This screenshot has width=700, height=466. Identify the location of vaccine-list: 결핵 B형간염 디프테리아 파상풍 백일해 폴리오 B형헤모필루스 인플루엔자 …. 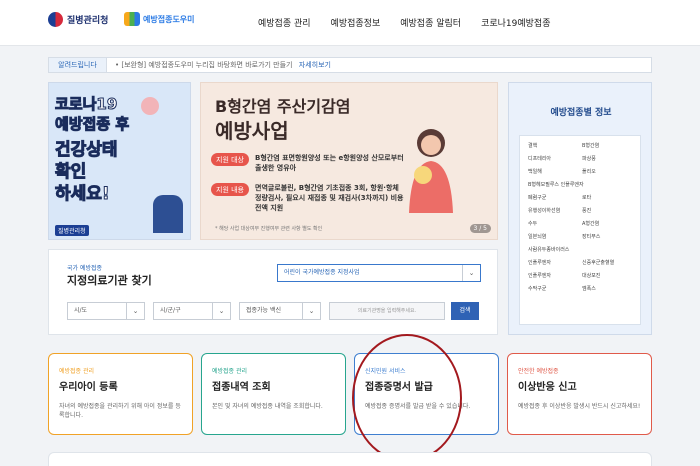
(580, 230).